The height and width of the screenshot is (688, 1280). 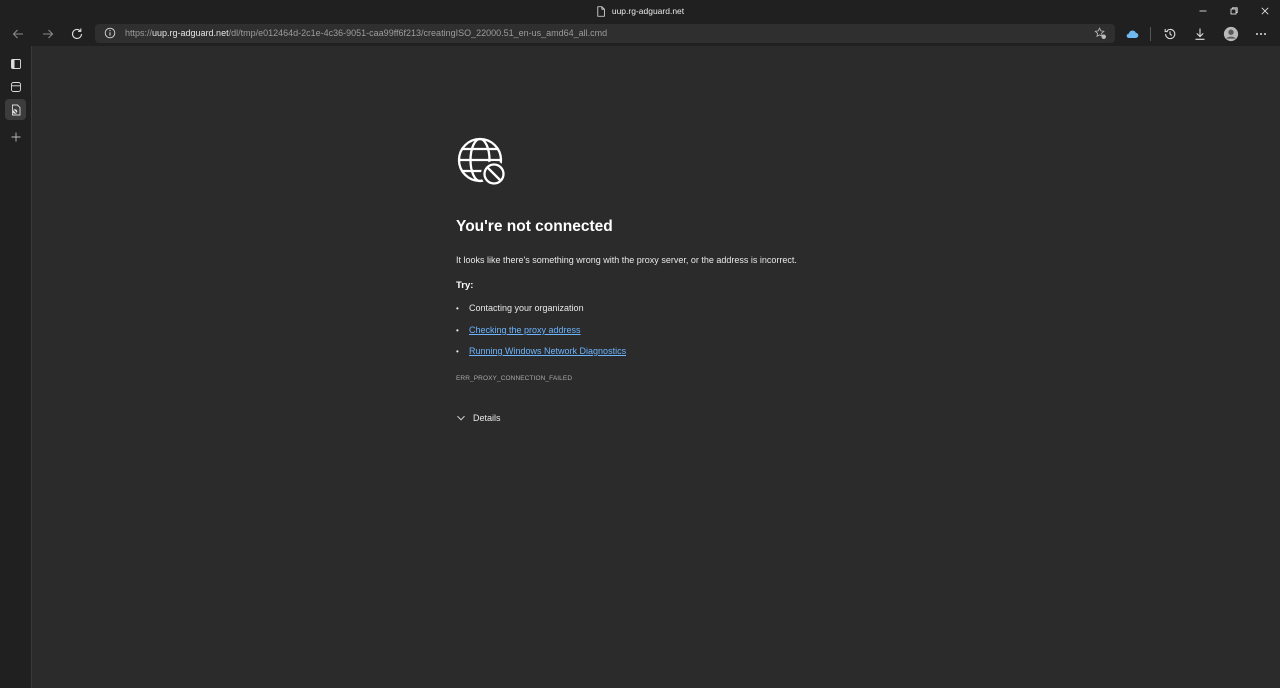 I want to click on error-code: ERR_PROXY_CONNECTION_FAILED, so click(x=514, y=378).